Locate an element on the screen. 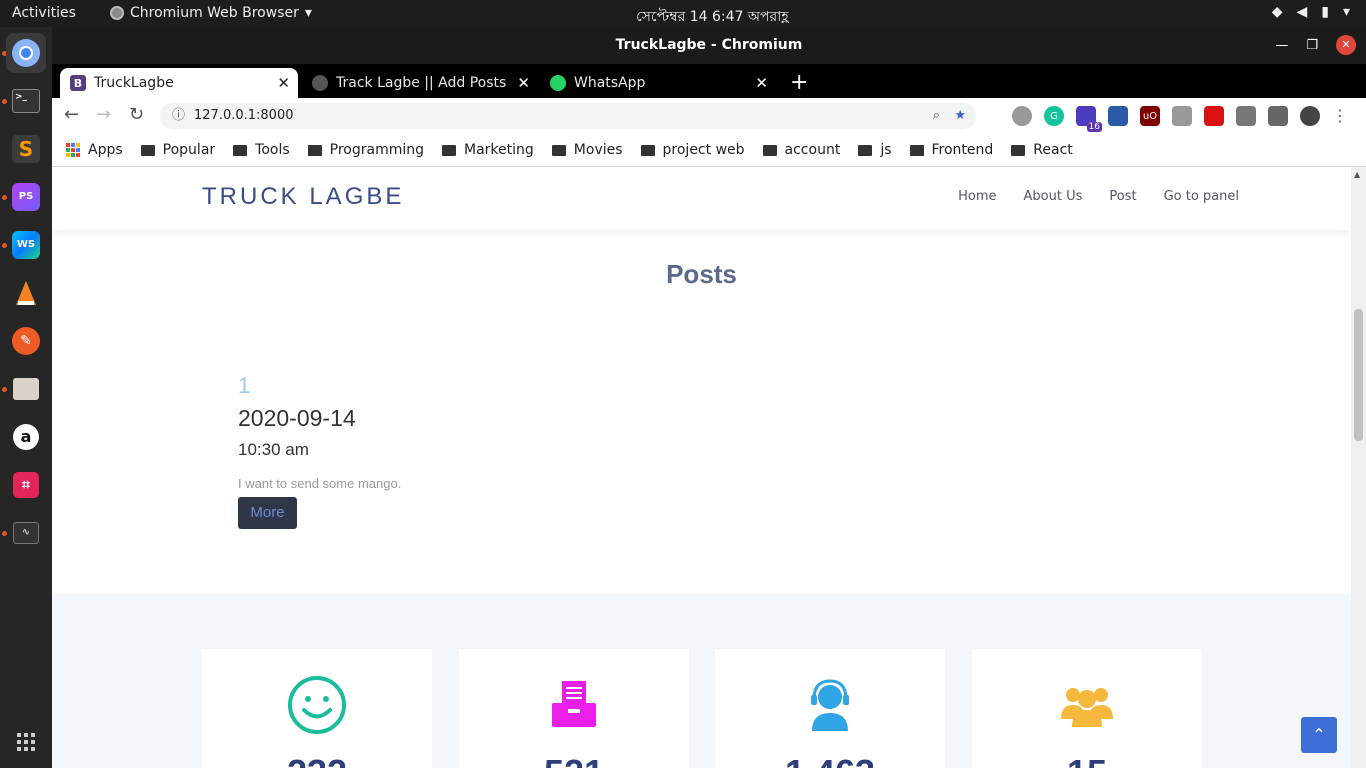  postman-dock-icon: ✎ is located at coordinates (26, 341).